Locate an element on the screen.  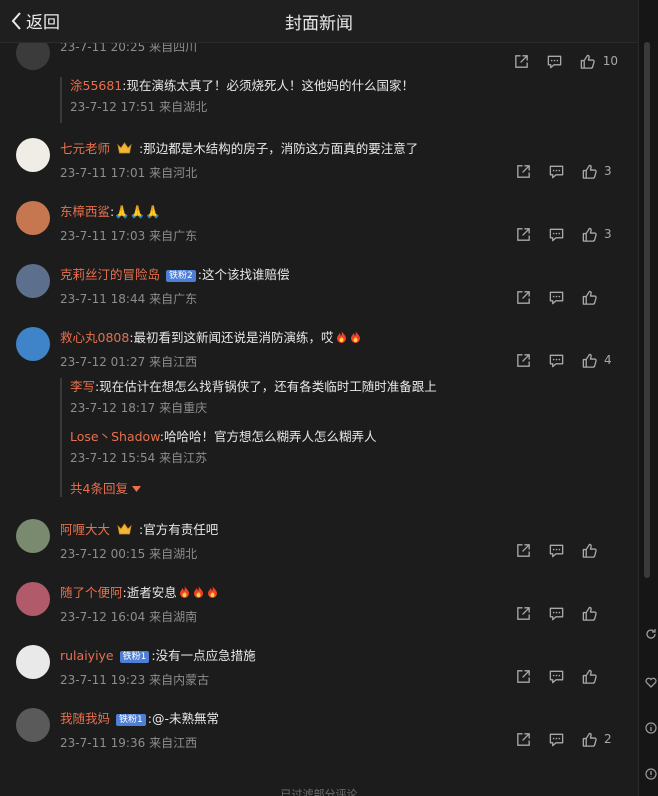
reply-time: 23-7-12 15:54 is located at coordinates (113, 458).